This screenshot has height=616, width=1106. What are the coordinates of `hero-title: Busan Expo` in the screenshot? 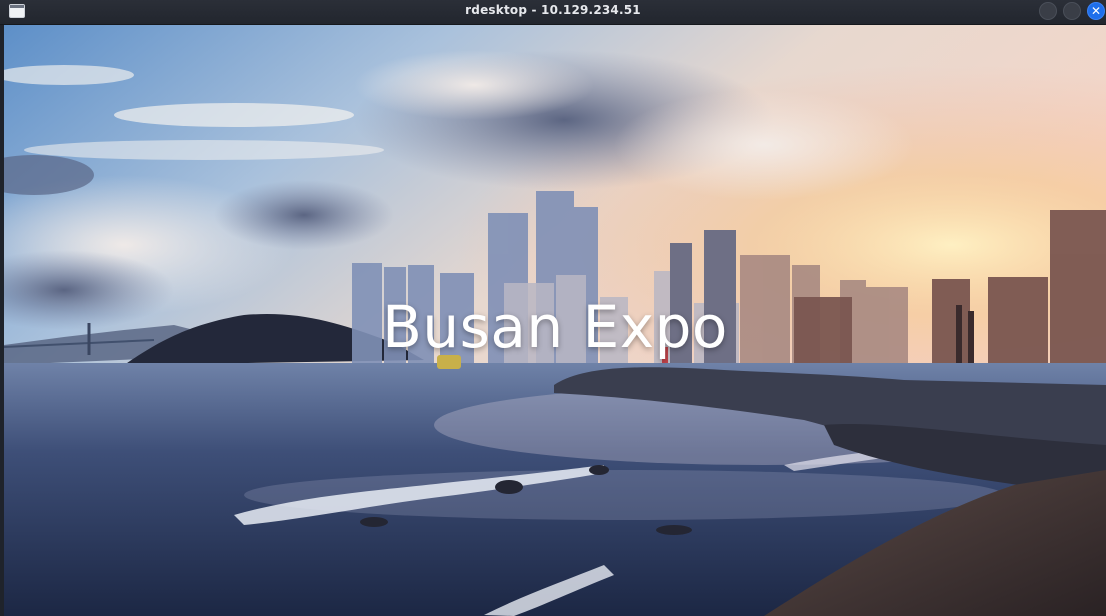 It's located at (555, 327).